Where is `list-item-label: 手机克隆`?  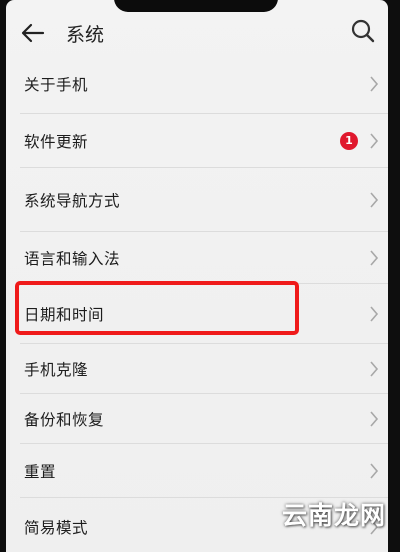 list-item-label: 手机克隆 is located at coordinates (56, 370).